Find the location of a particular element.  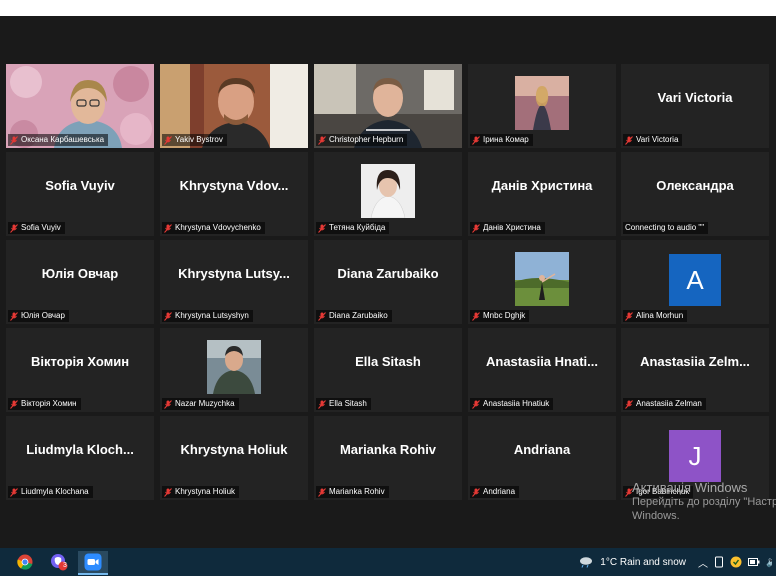

participant-name-text: Connecting to audio "" is located at coordinates (665, 227).